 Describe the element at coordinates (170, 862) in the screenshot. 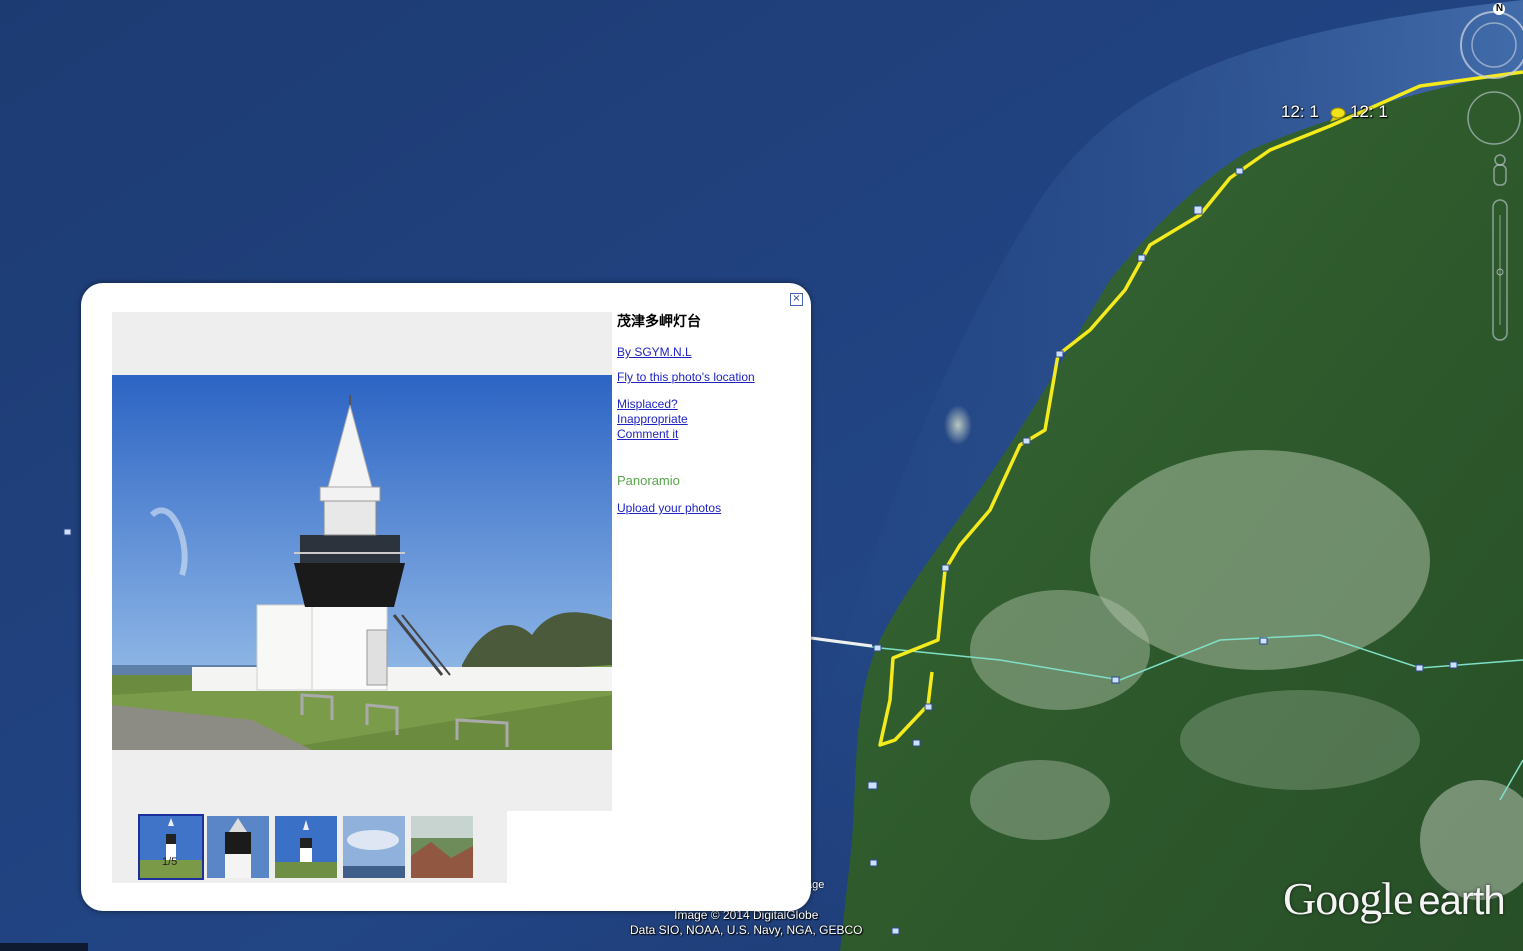

I see `thumbnail-counter: 1/5` at that location.